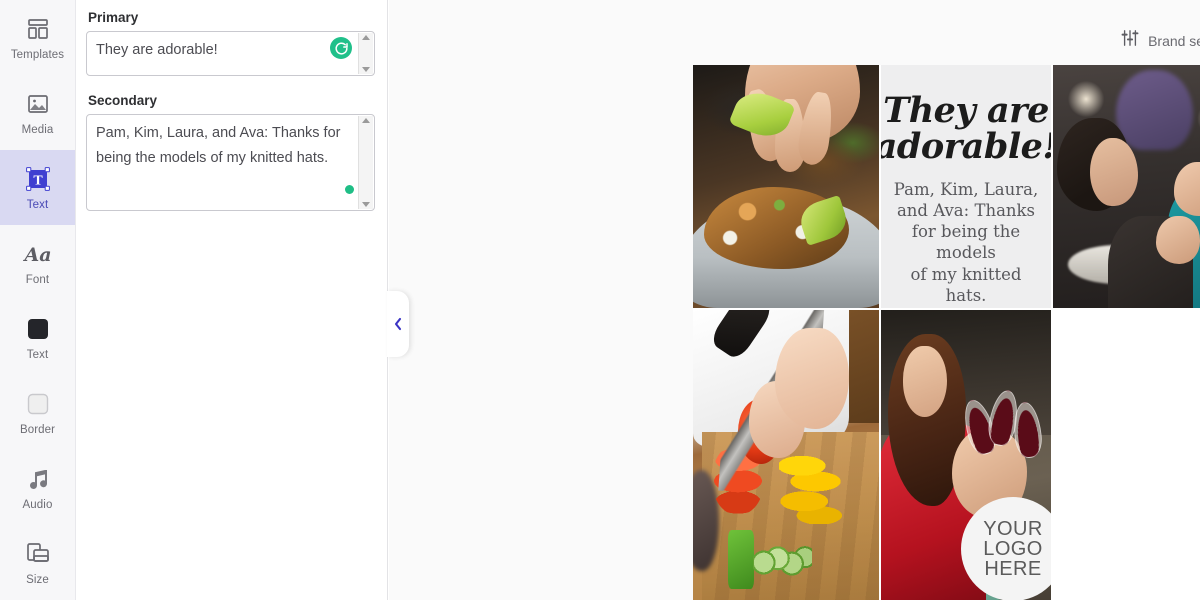  I want to click on sidebar-label: Audio, so click(37, 505).